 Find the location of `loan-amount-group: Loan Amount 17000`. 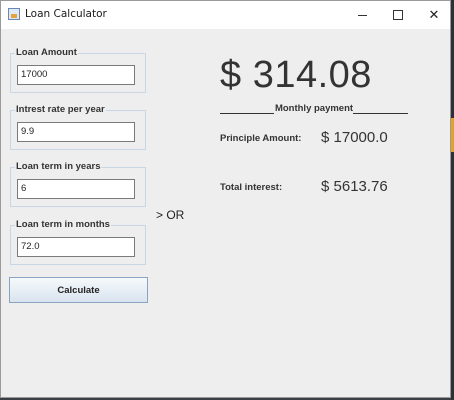

loan-amount-group: Loan Amount 17000 is located at coordinates (78, 70).